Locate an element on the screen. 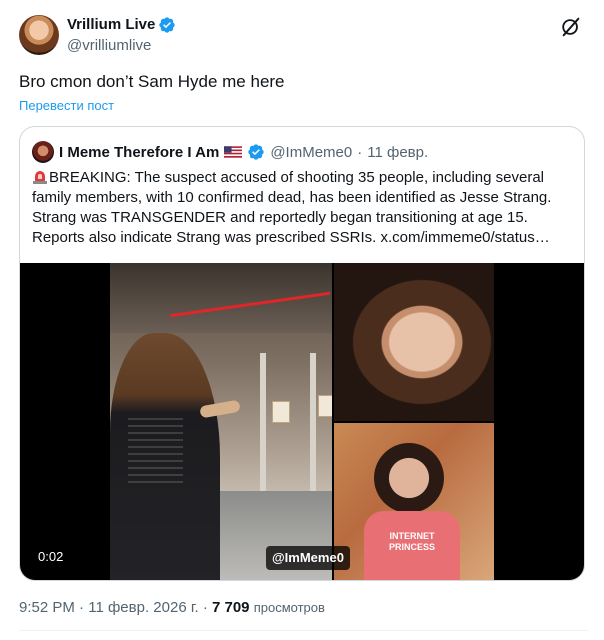  verified-badge-icon is located at coordinates (167, 25).